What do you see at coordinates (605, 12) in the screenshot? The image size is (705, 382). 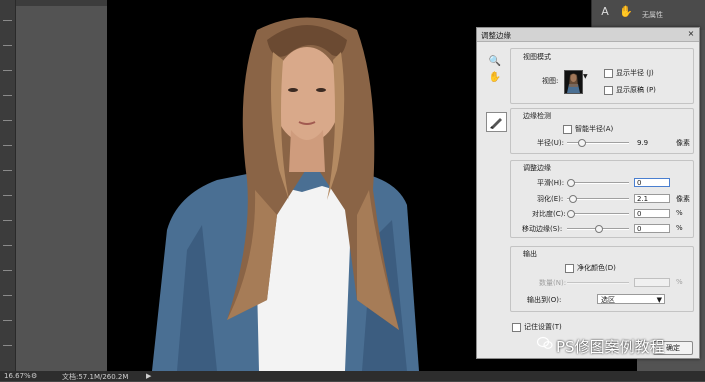 I see `type-tool-icon: A` at bounding box center [605, 12].